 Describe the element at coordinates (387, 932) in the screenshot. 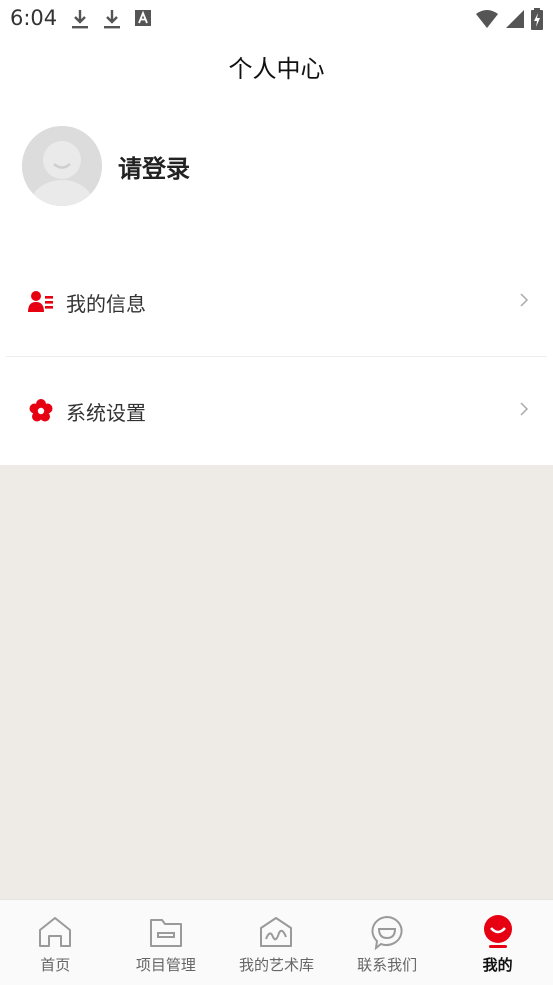

I see `chat-icon` at that location.